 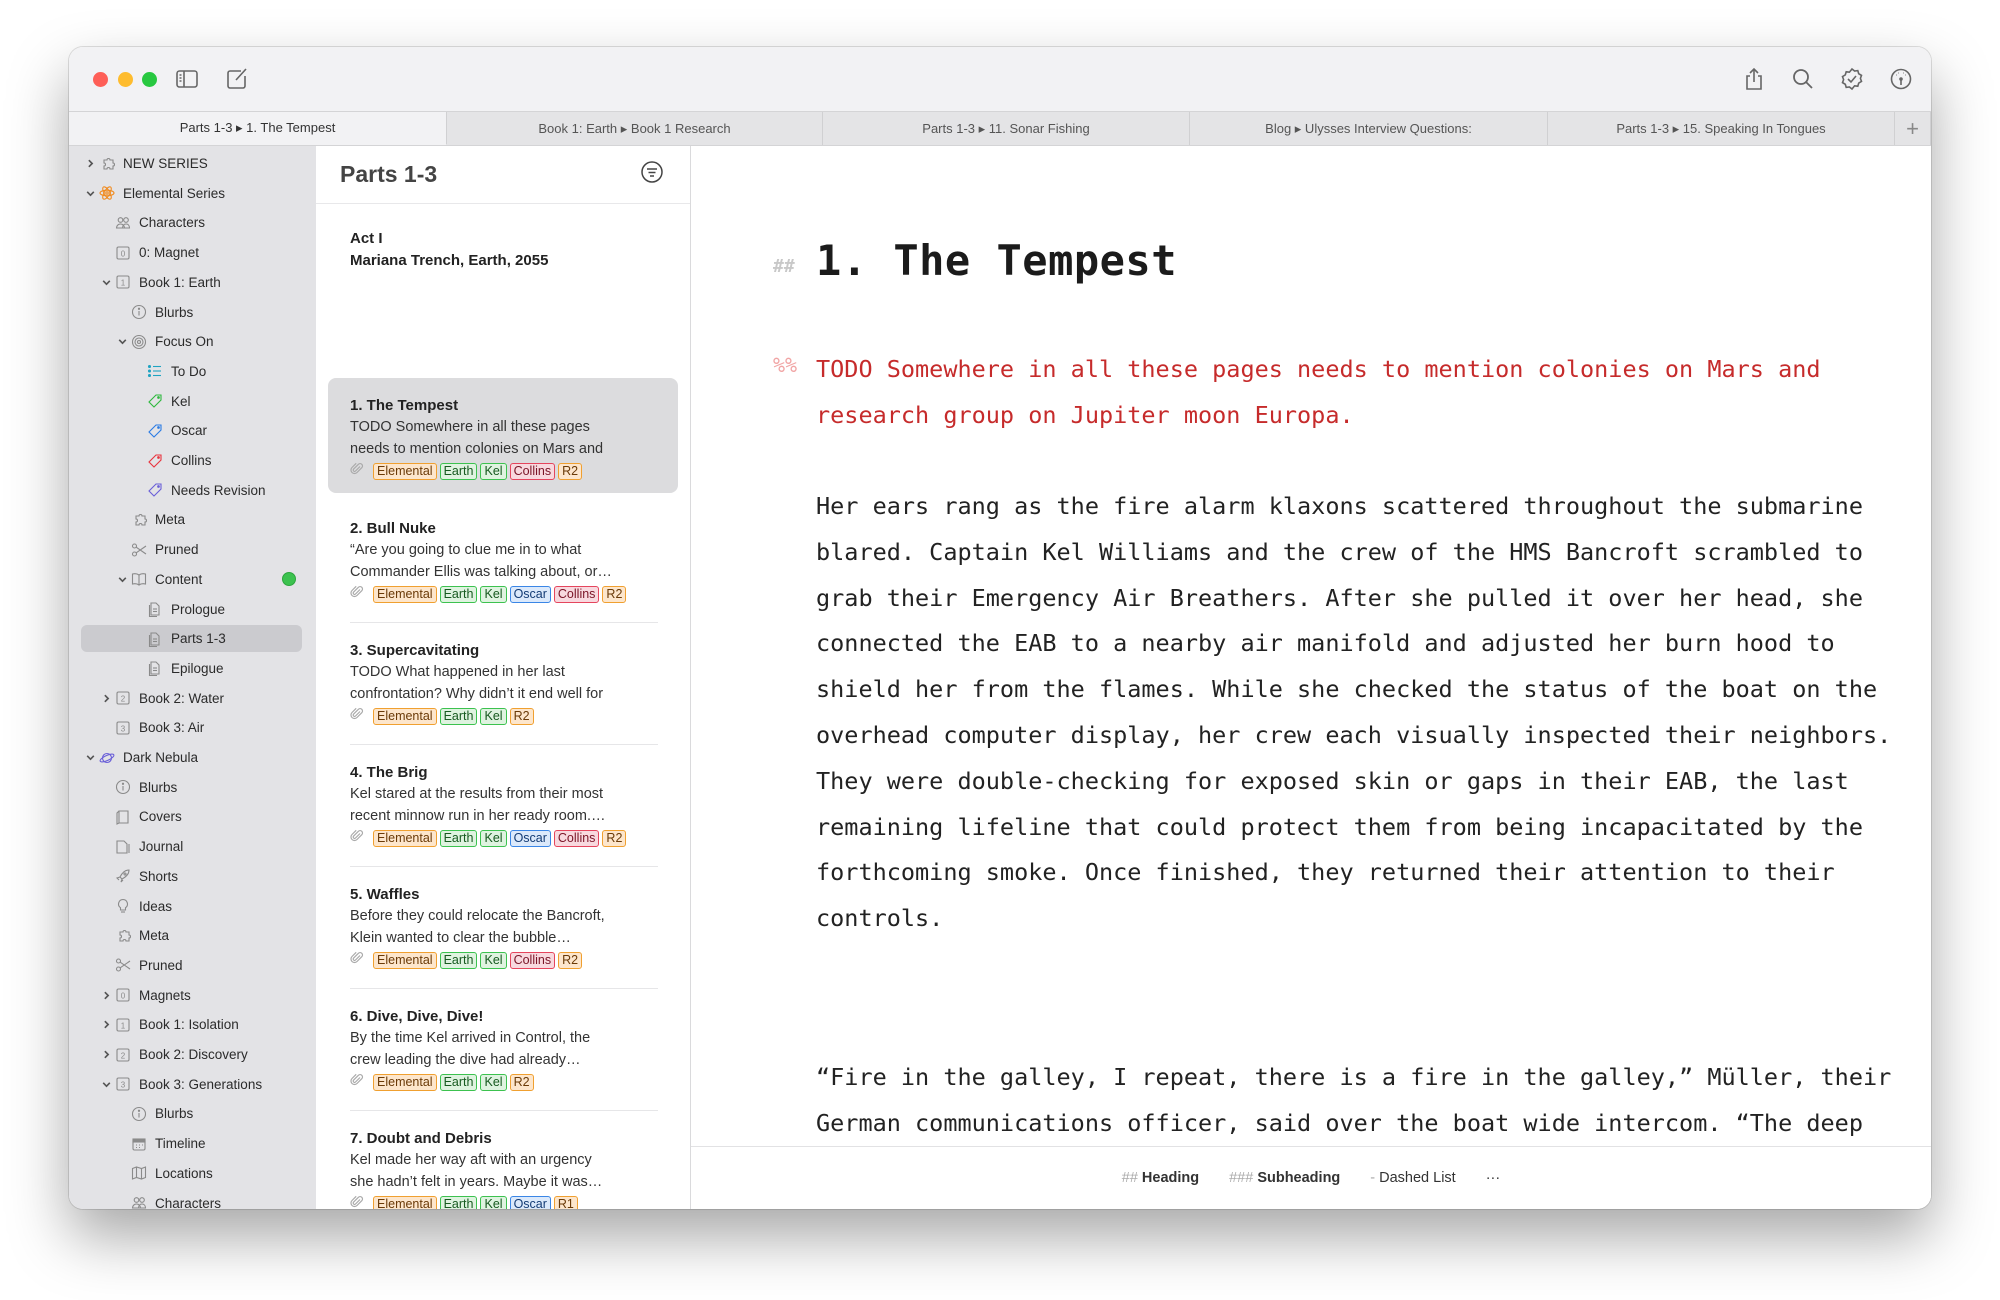 I want to click on sidebar-item-elemental-series: Elemental Series, so click(x=191, y=193).